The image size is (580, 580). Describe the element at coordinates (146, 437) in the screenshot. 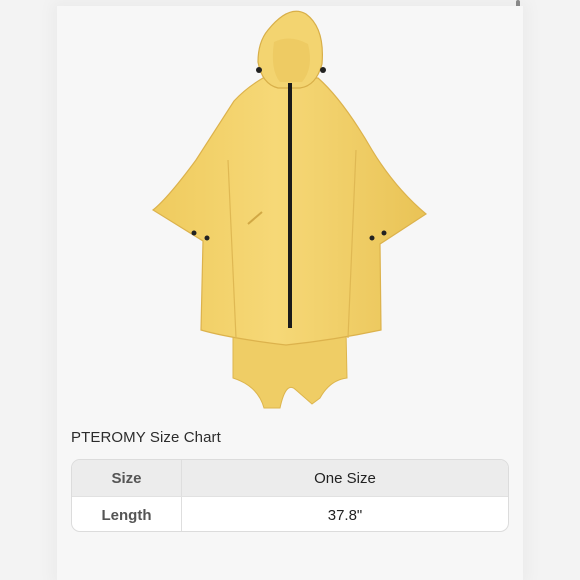

I see `size-chart-title: PTEROMY Size Chart` at that location.